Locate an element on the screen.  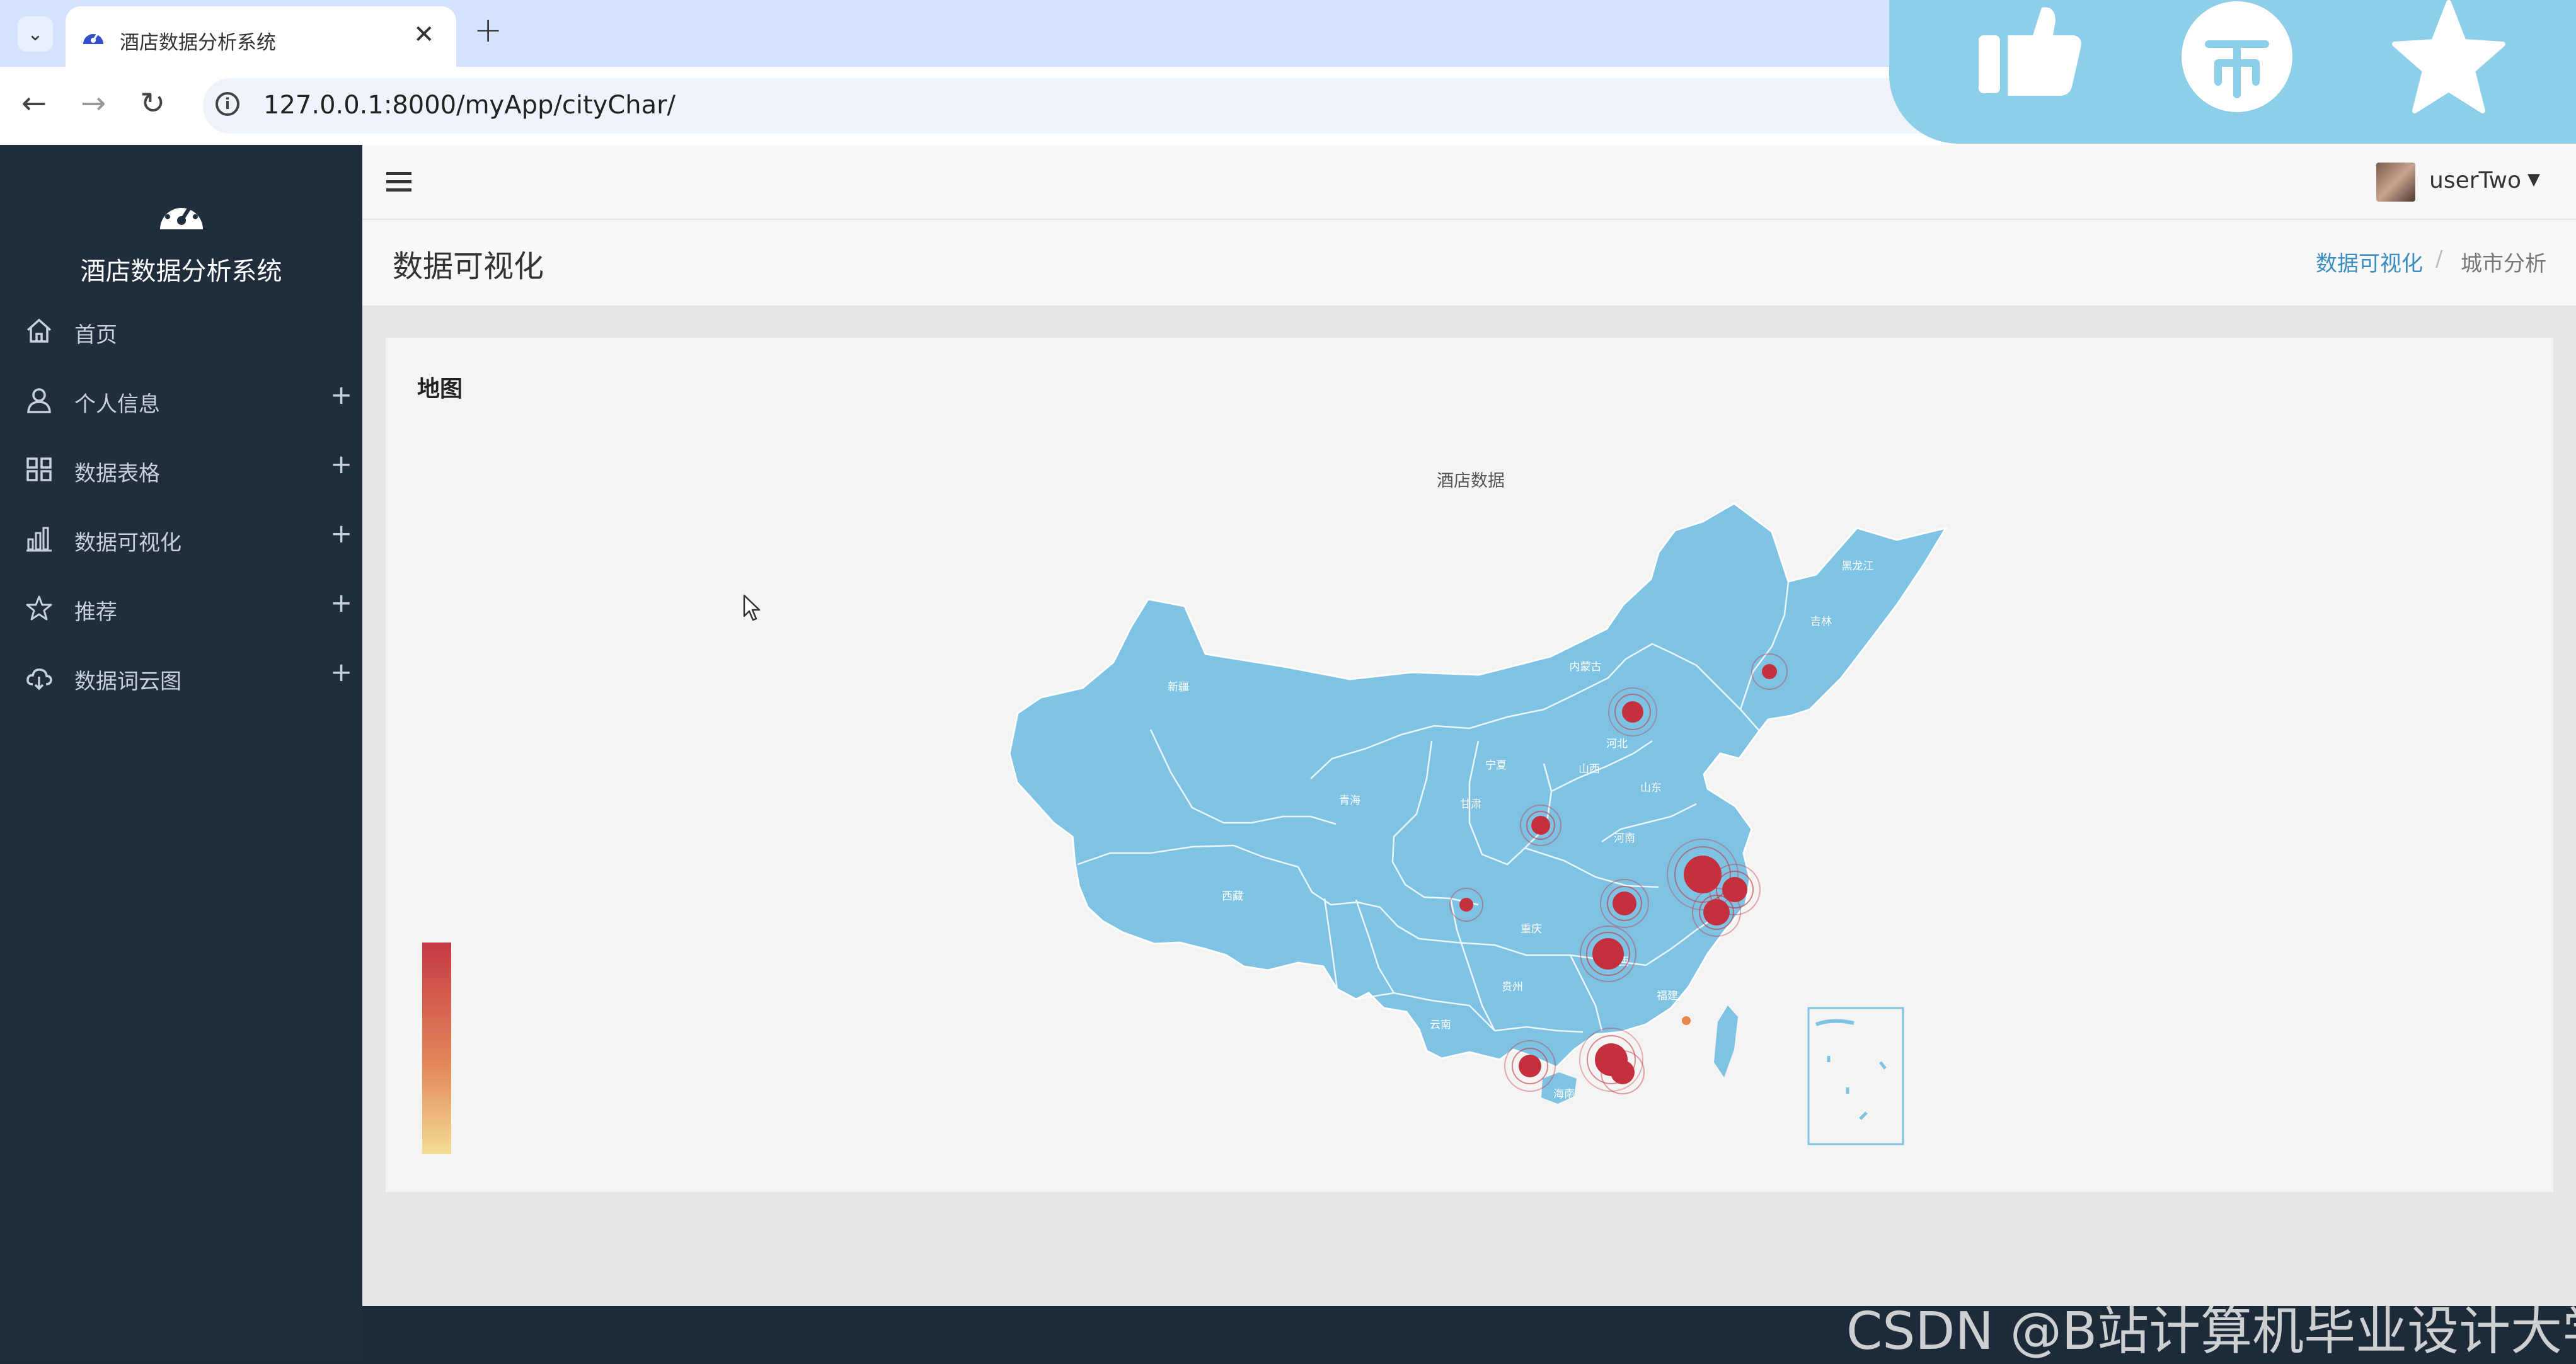
sidebar-item-recommend: 推荐 + is located at coordinates (181, 608).